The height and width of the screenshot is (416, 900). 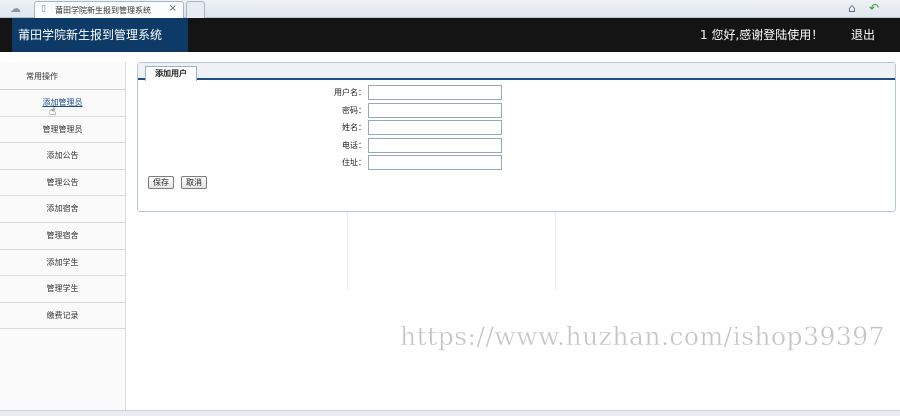 What do you see at coordinates (62, 183) in the screenshot?
I see `sidebar-item-manage-notice: 管理公告` at bounding box center [62, 183].